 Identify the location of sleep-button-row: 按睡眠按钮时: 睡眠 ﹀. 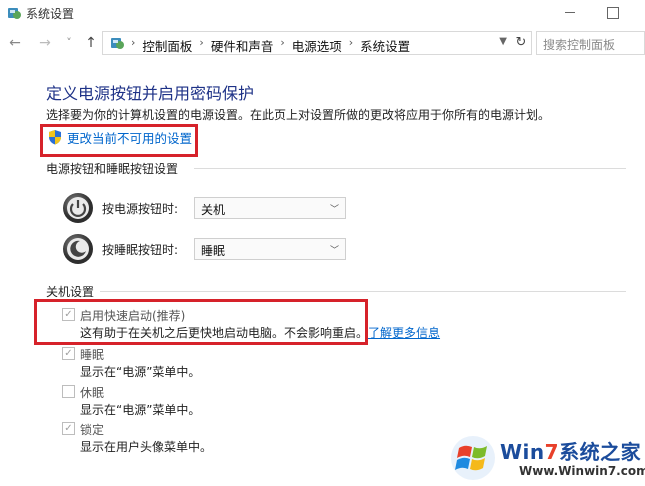
(204, 249).